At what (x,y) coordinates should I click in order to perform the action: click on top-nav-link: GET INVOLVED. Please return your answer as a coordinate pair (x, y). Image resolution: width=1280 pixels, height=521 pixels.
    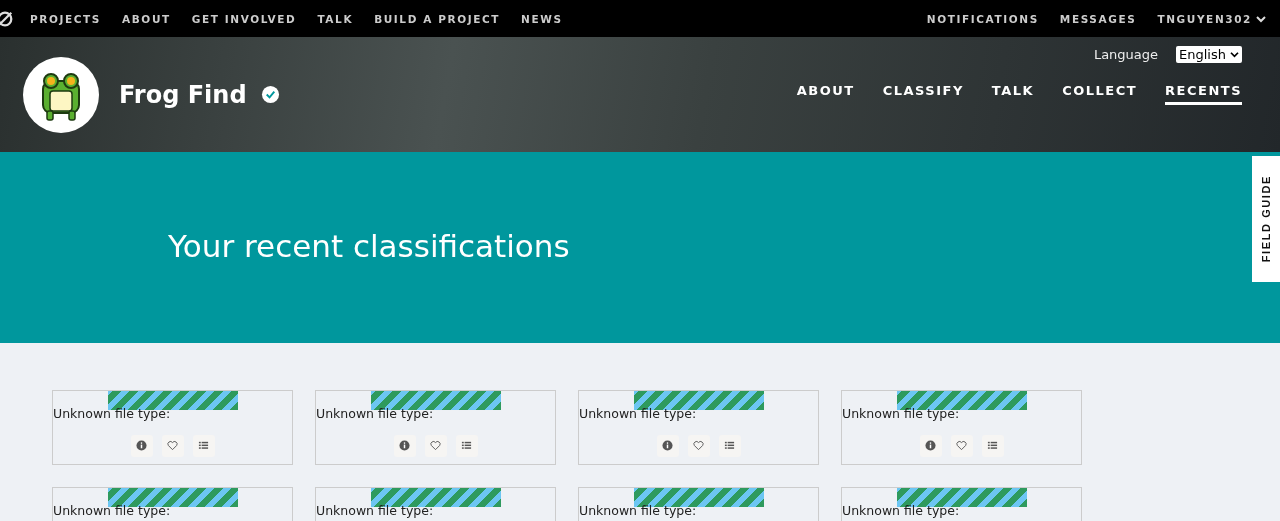
    Looking at the image, I should click on (244, 18).